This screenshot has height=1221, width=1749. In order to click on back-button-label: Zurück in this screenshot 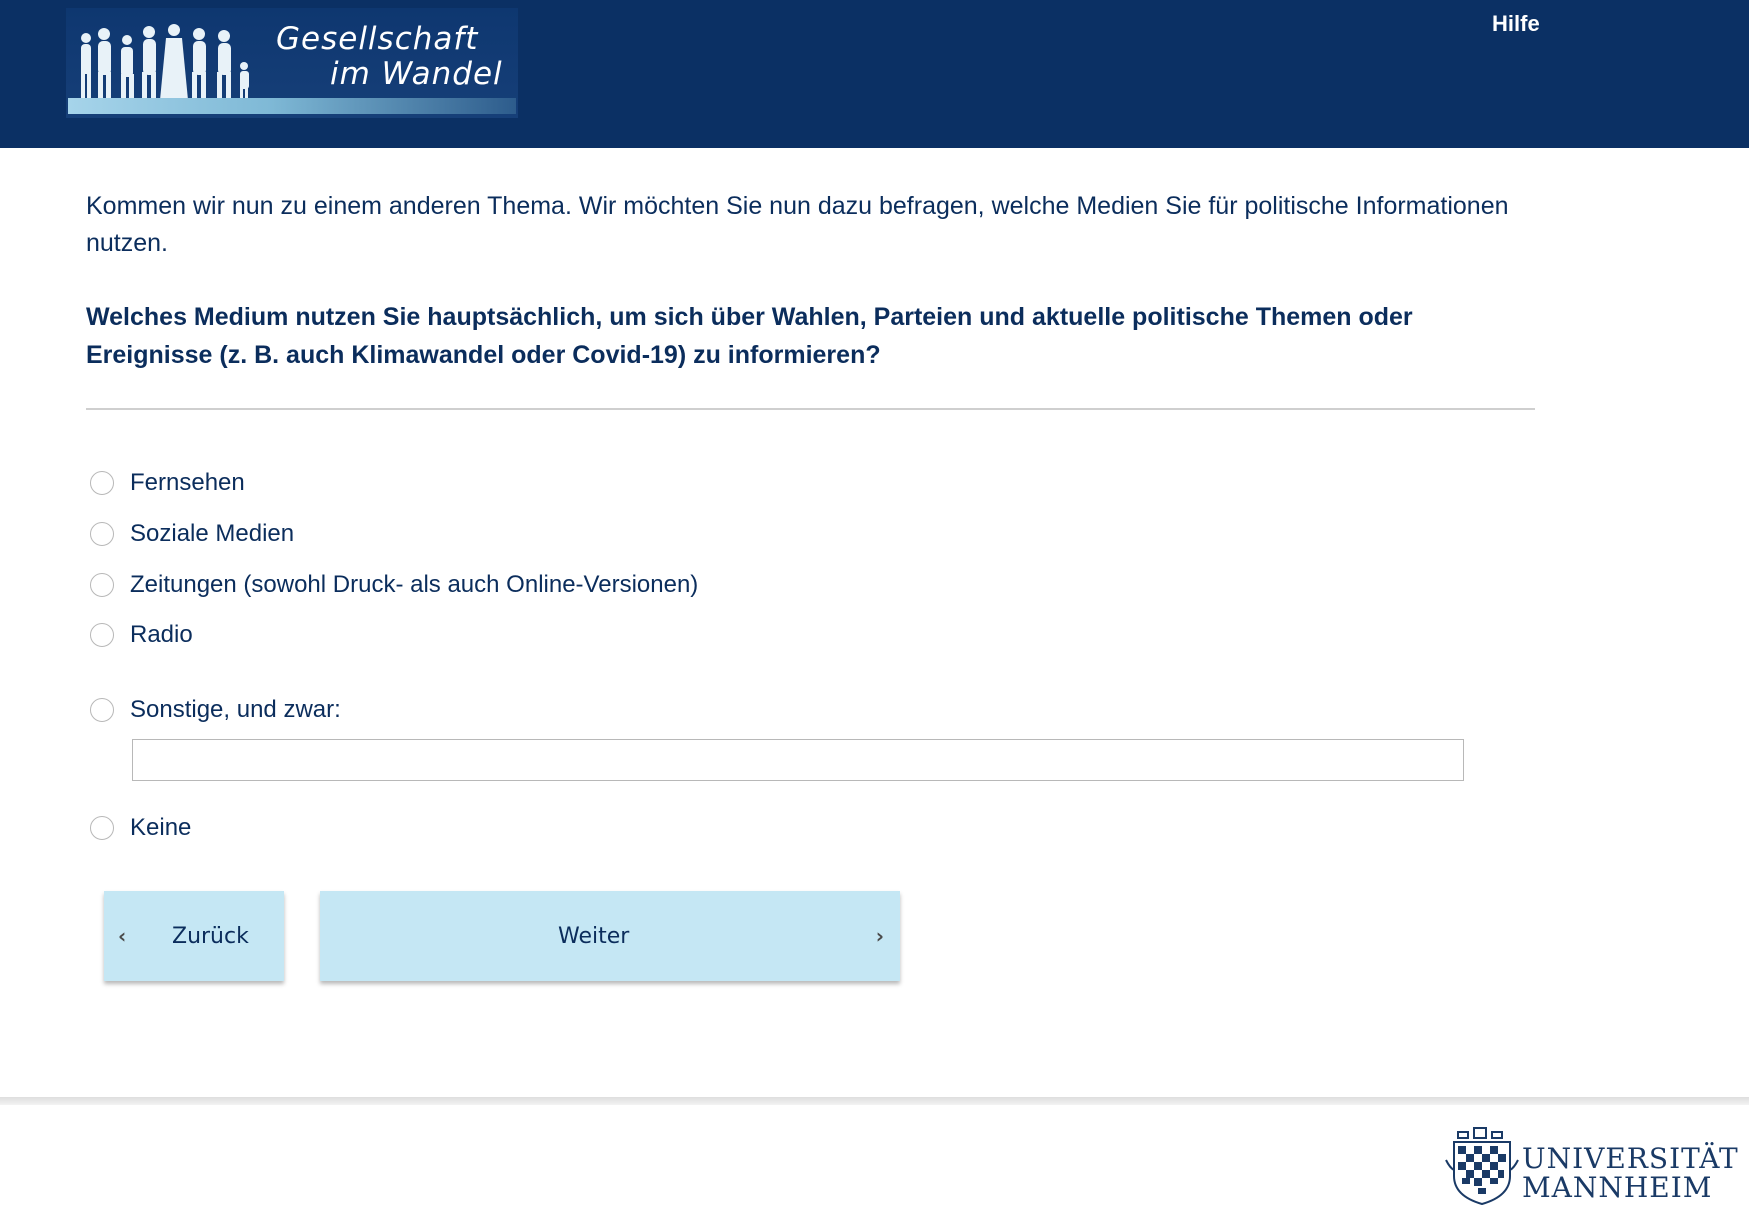, I will do `click(210, 936)`.